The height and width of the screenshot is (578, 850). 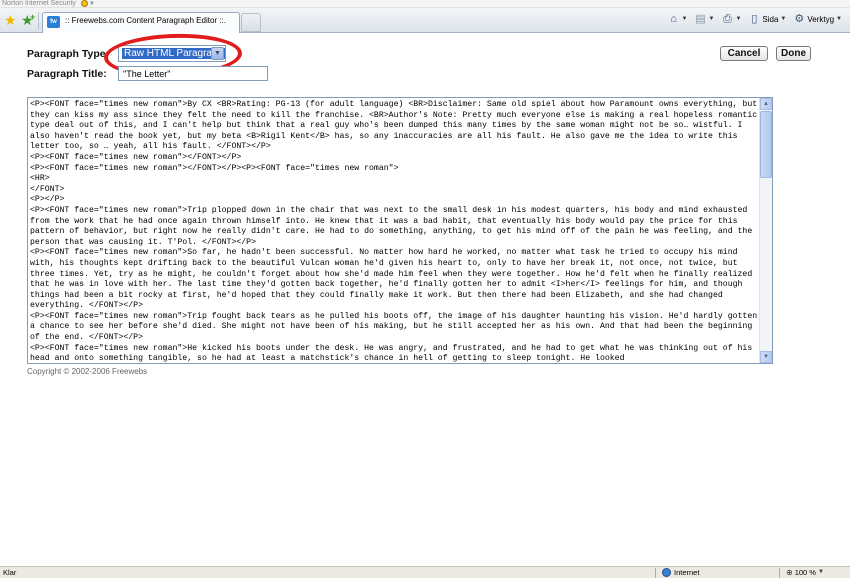 I want to click on feeds-button: ▤ ▼, so click(x=704, y=19).